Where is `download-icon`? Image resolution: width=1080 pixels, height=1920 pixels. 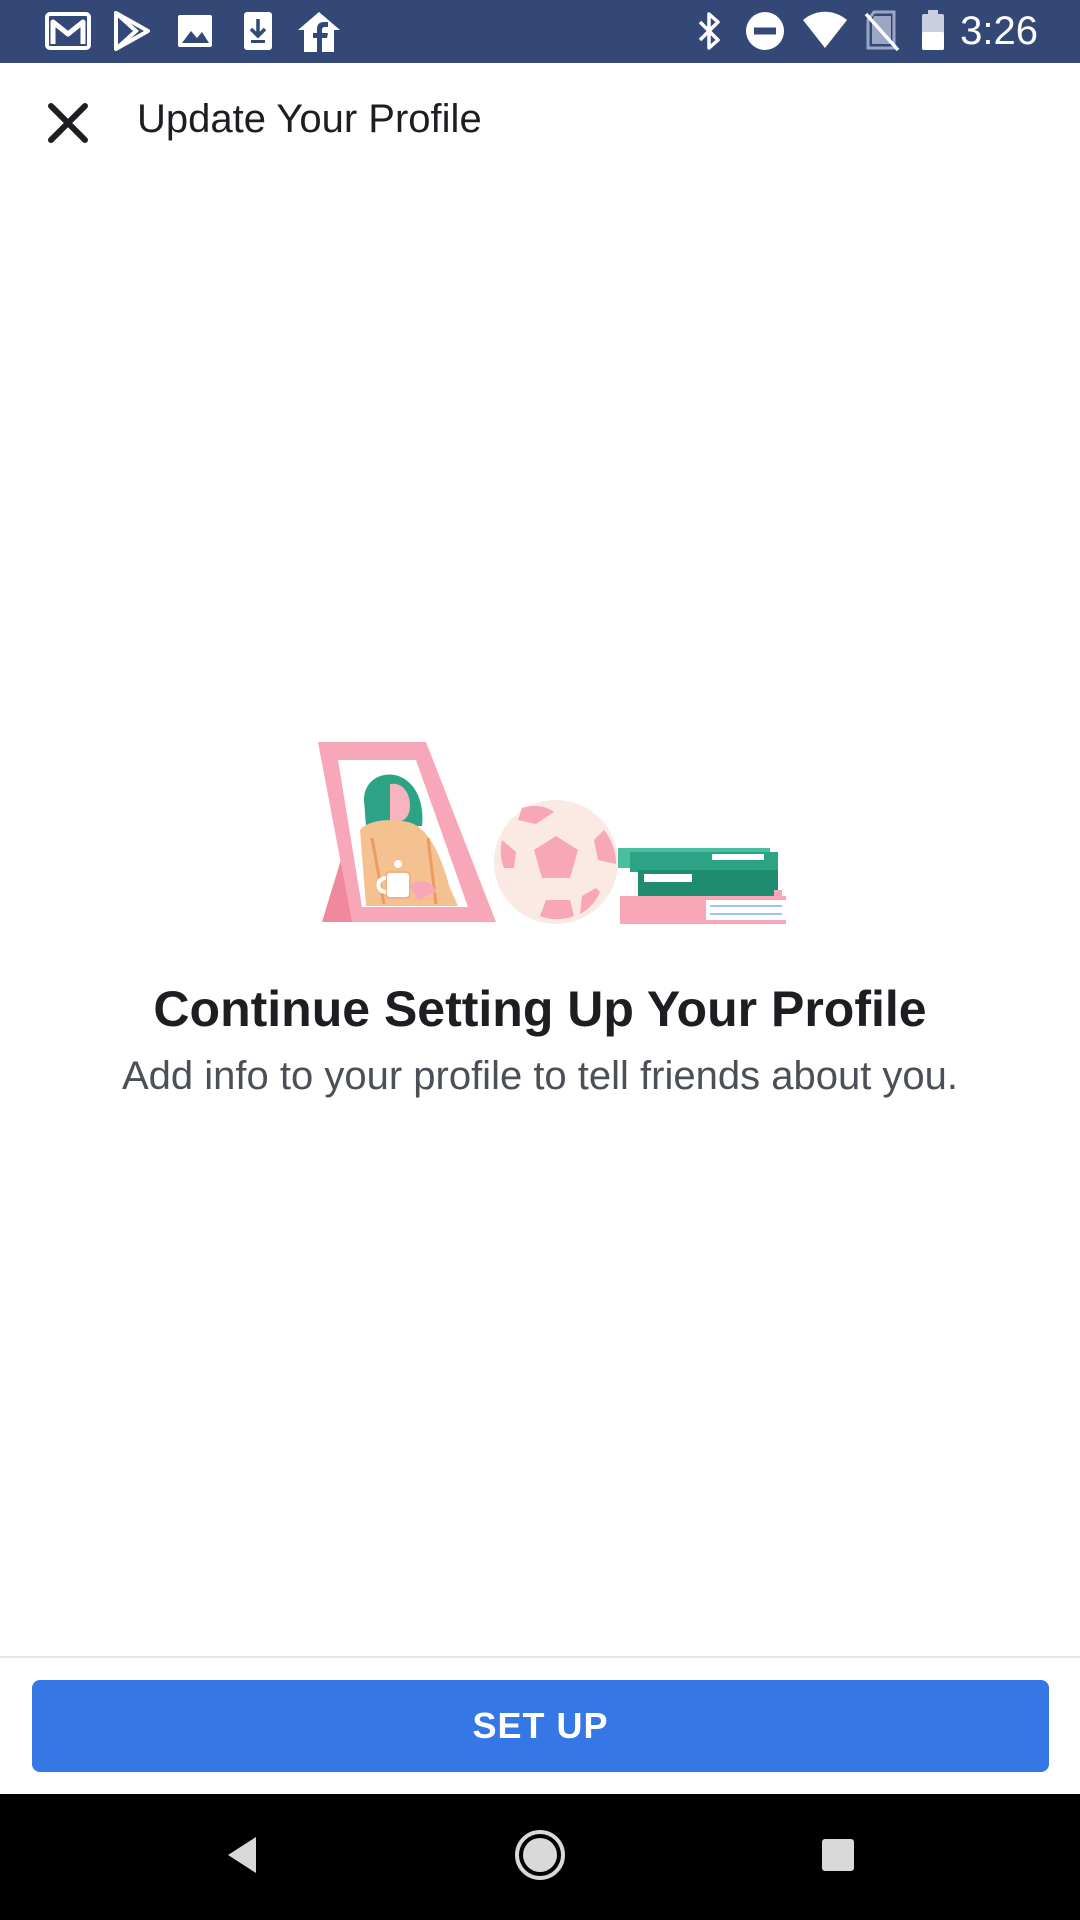 download-icon is located at coordinates (258, 31).